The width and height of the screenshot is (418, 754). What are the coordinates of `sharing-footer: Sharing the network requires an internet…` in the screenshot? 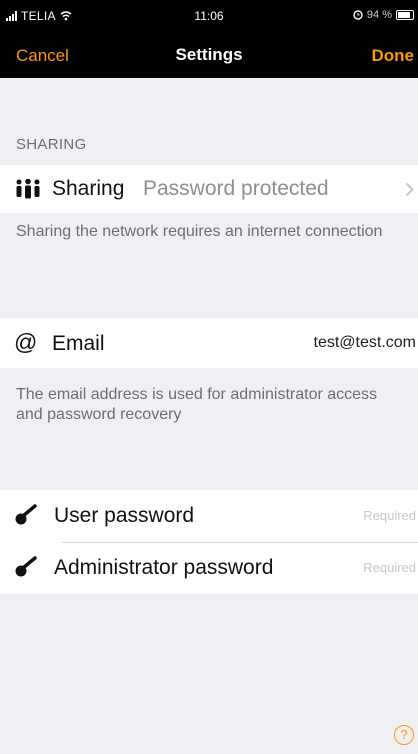 It's located at (199, 231).